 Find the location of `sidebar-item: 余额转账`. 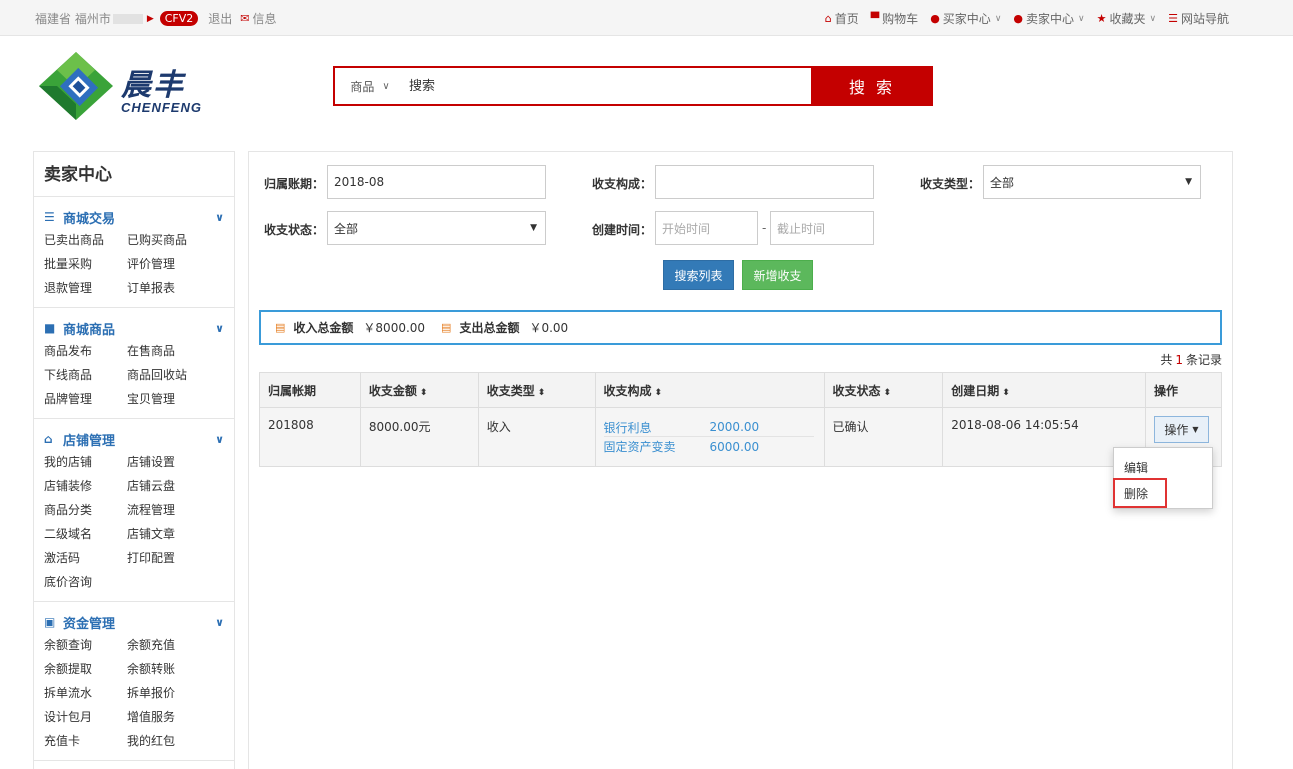

sidebar-item: 余额转账 is located at coordinates (168, 669).